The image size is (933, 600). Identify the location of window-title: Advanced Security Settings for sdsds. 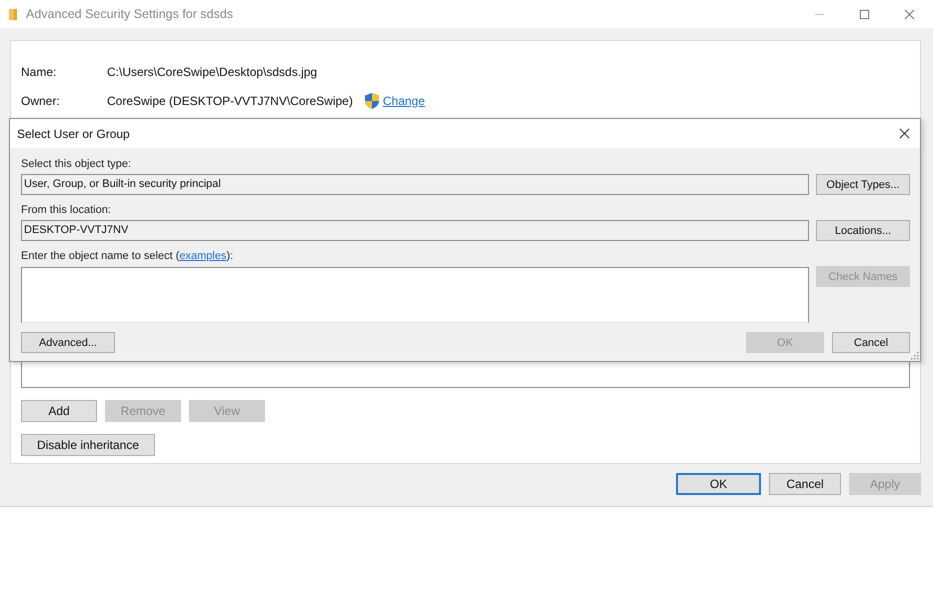
(130, 14).